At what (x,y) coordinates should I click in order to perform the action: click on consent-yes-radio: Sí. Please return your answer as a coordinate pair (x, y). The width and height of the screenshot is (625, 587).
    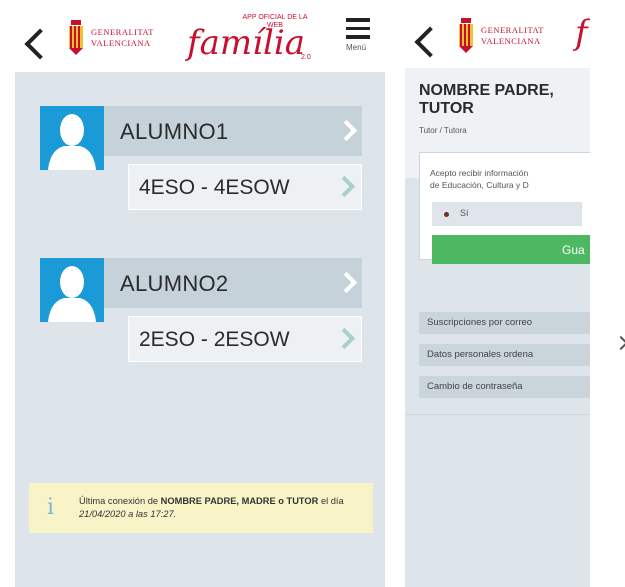
    Looking at the image, I should click on (507, 214).